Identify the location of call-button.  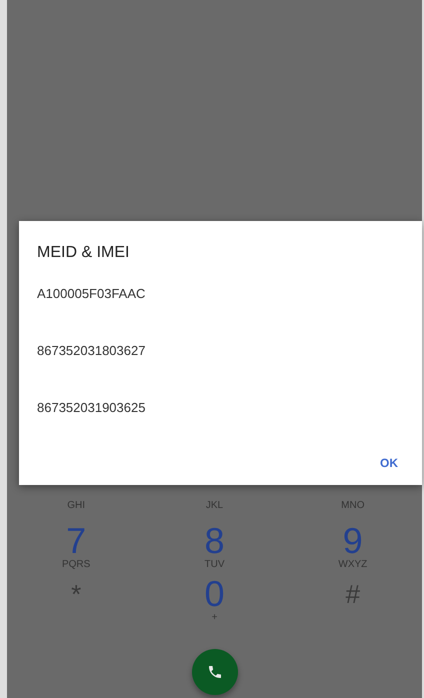
(215, 672).